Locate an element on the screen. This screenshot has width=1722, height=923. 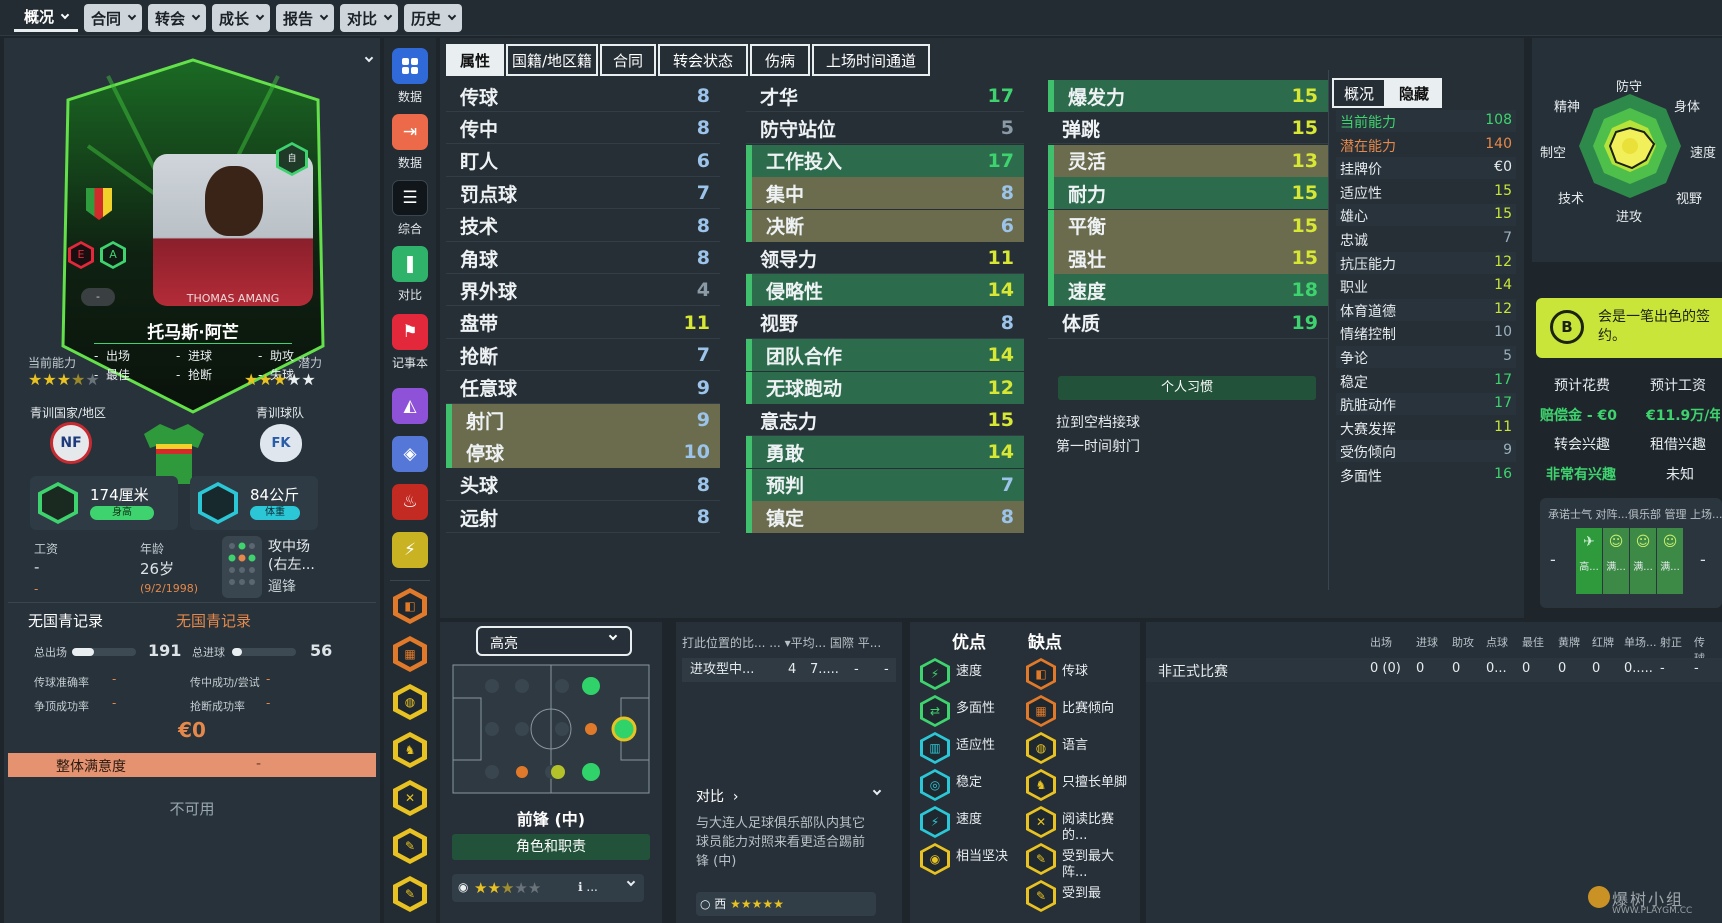
attribute-row: 决断 6 is located at coordinates (885, 225).